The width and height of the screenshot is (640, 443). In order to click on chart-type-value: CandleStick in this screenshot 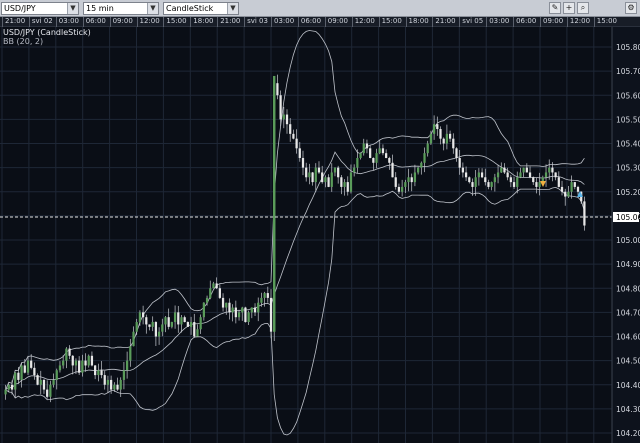, I will do `click(190, 8)`.